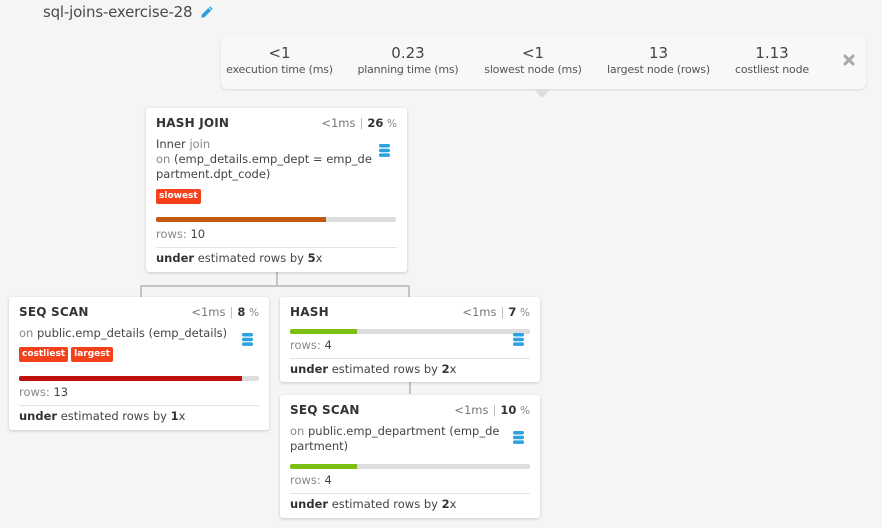 Image resolution: width=882 pixels, height=528 pixels. What do you see at coordinates (44, 392) in the screenshot?
I see `node-rows: rows: 13` at bounding box center [44, 392].